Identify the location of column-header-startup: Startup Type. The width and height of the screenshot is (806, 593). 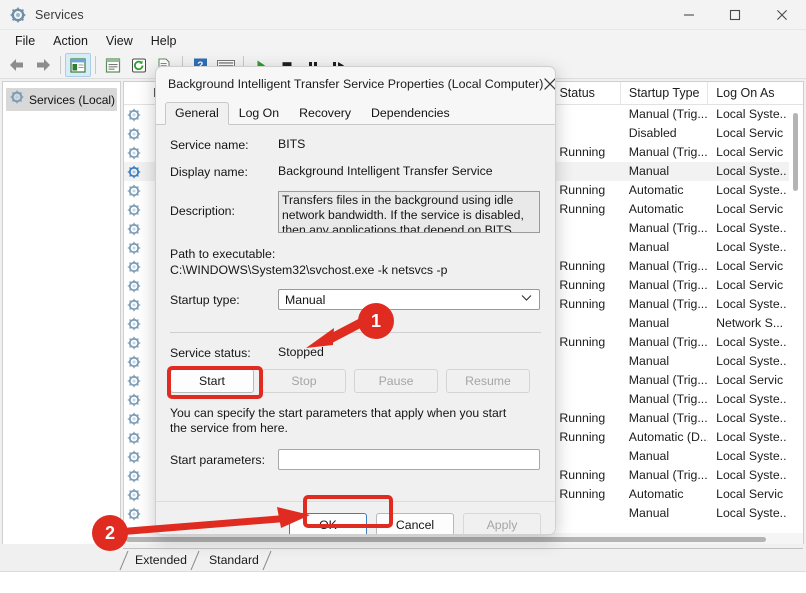
(665, 93).